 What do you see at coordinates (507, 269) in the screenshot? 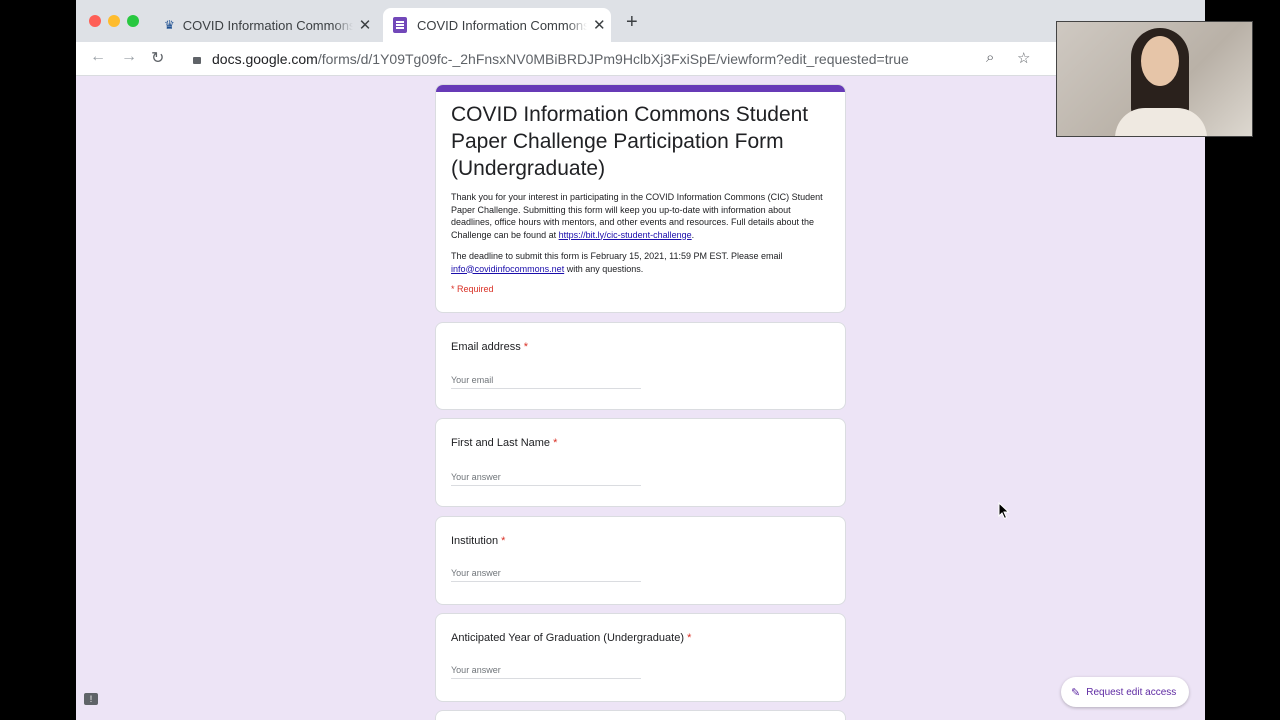
I see `email-link: info@covidinfocommons.net` at bounding box center [507, 269].